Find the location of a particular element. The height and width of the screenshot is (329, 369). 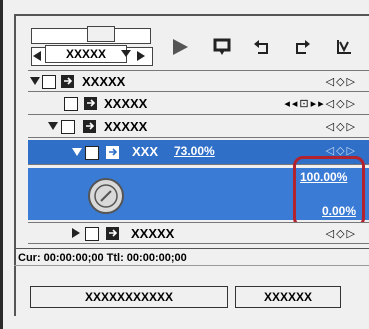

list-item: XXXXX ◂◂⊡▸▸◁◇▷ is located at coordinates (198, 104).